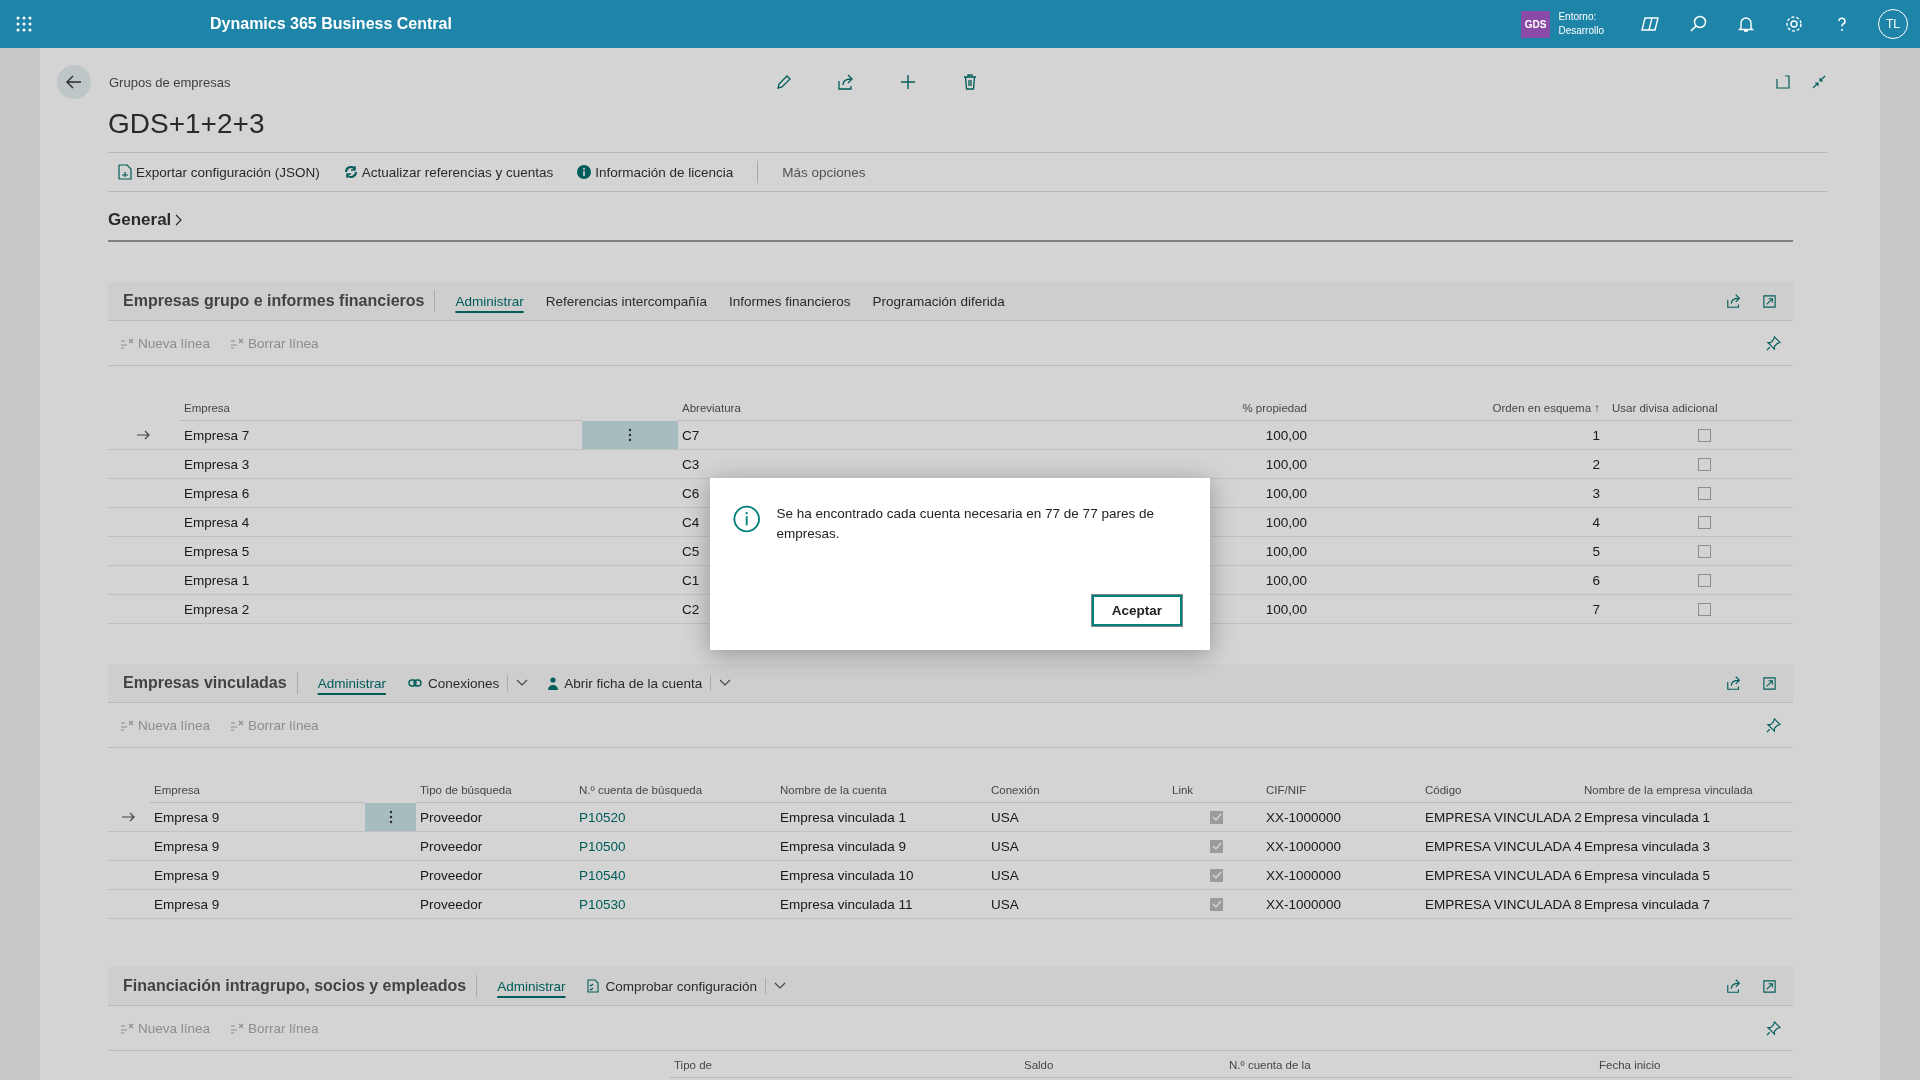  Describe the element at coordinates (1700, 408) in the screenshot. I see `column-header: Usar divisa adicional` at that location.